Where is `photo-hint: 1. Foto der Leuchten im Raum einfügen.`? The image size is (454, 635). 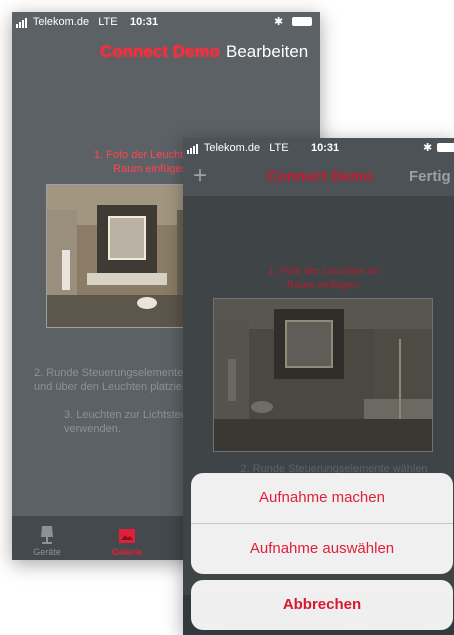
photo-hint: 1. Foto der Leuchten im Raum einfügen. is located at coordinates (324, 278).